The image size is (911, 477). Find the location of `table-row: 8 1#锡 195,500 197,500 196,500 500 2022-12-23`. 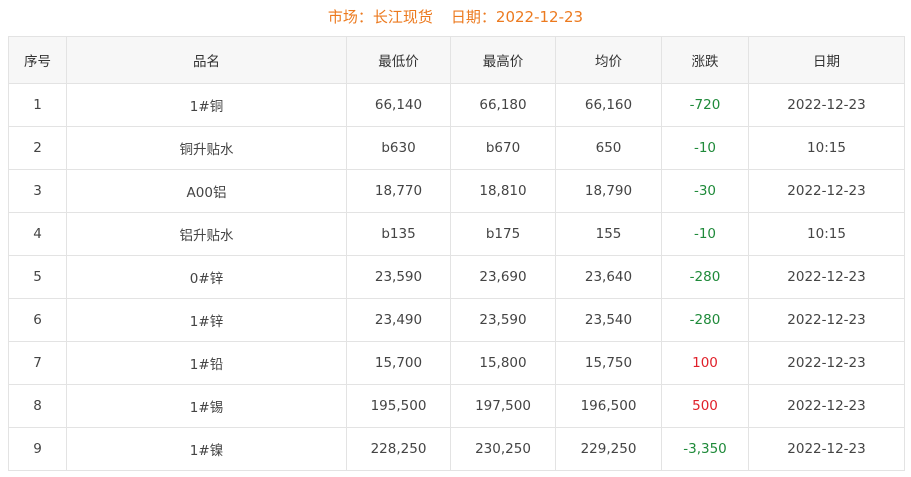

table-row: 8 1#锡 195,500 197,500 196,500 500 2022-12-23 is located at coordinates (456, 406).